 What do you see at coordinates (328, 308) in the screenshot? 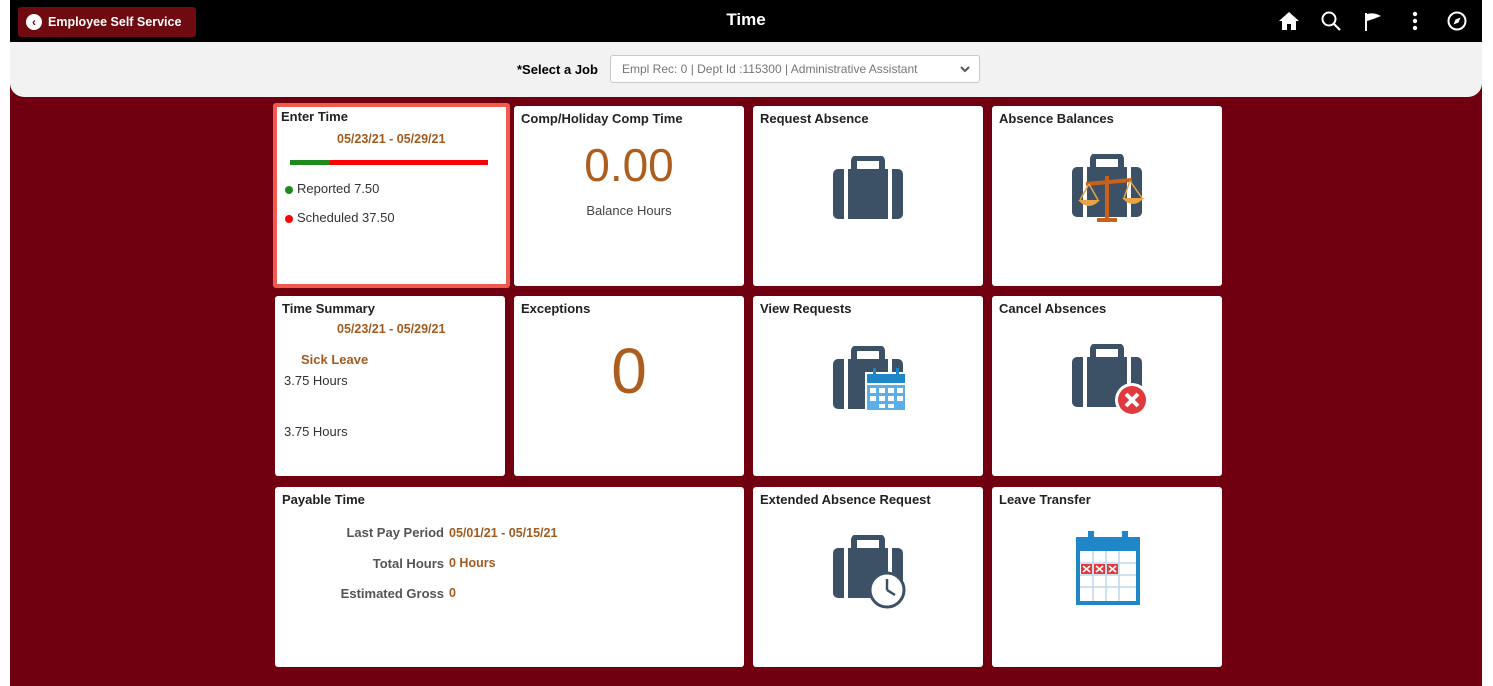
I see `tile-title: Time Summary` at bounding box center [328, 308].